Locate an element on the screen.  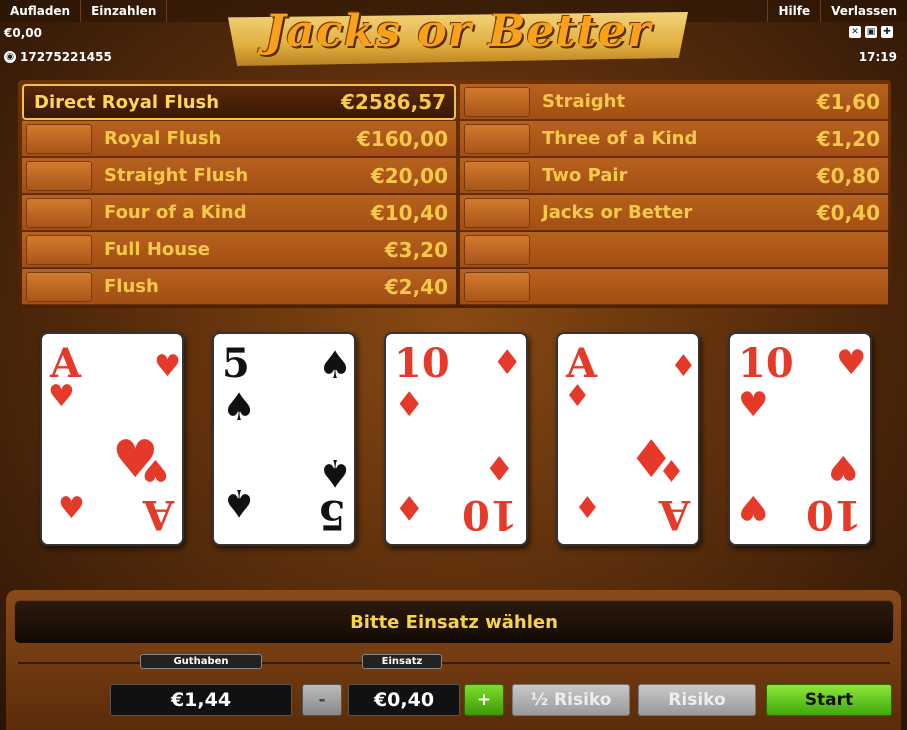
paytable-row: Direct Royal Flush €2586,57 is located at coordinates (239, 102).